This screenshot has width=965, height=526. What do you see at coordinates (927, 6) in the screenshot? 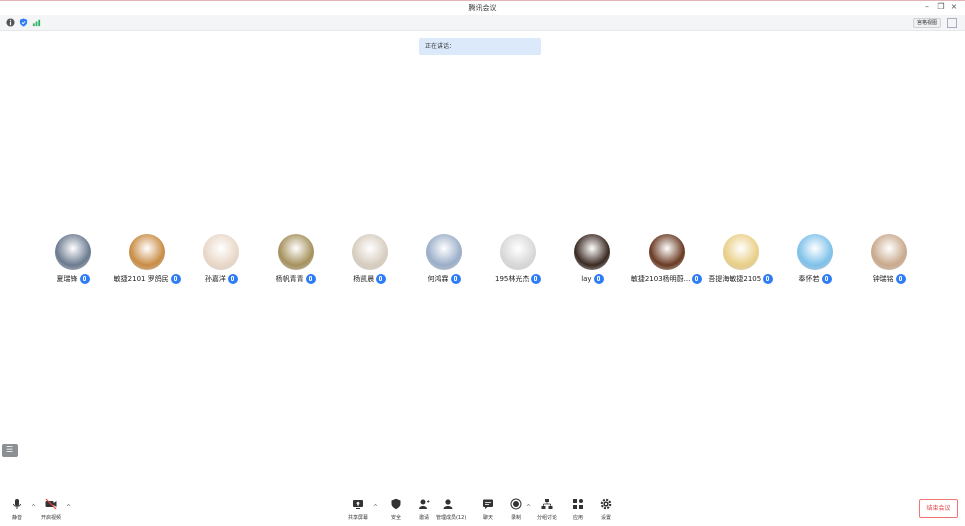
I see `minimize-icon: –` at bounding box center [927, 6].